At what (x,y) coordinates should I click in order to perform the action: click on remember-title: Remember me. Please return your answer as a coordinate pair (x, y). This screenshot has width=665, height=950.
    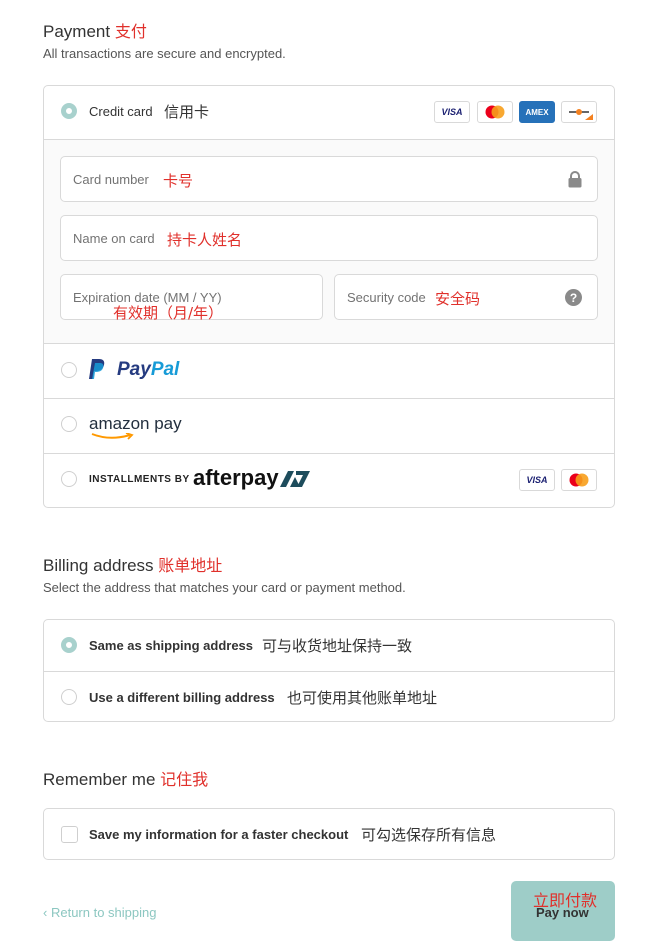
    Looking at the image, I should click on (99, 779).